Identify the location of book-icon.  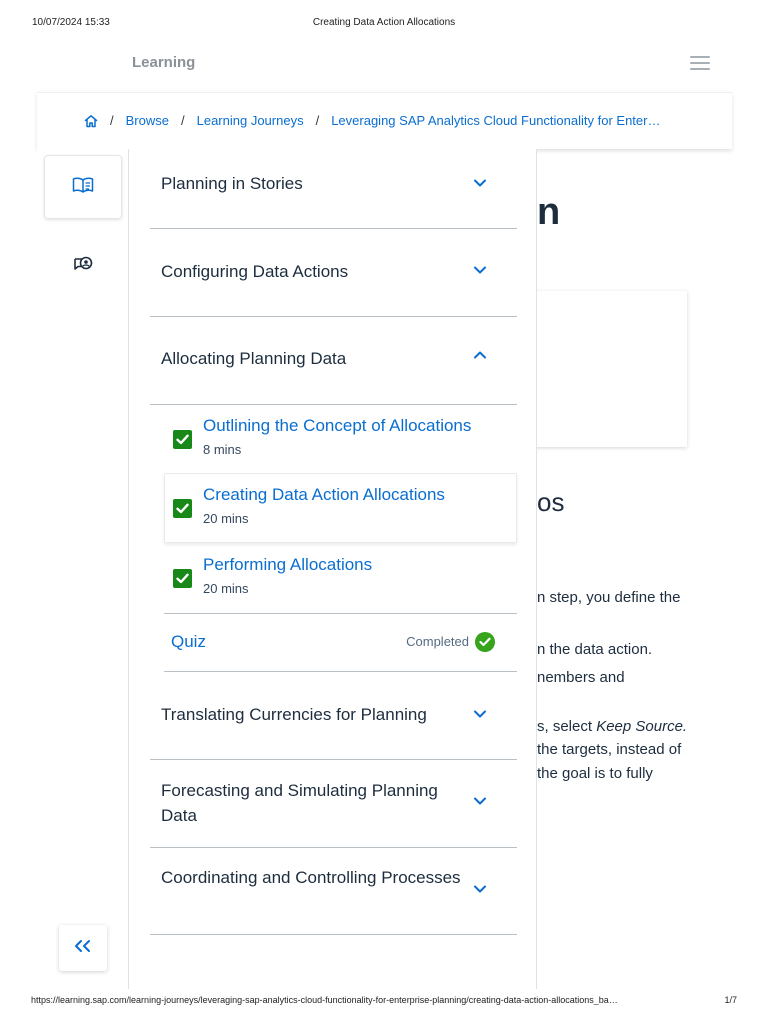
(83, 187).